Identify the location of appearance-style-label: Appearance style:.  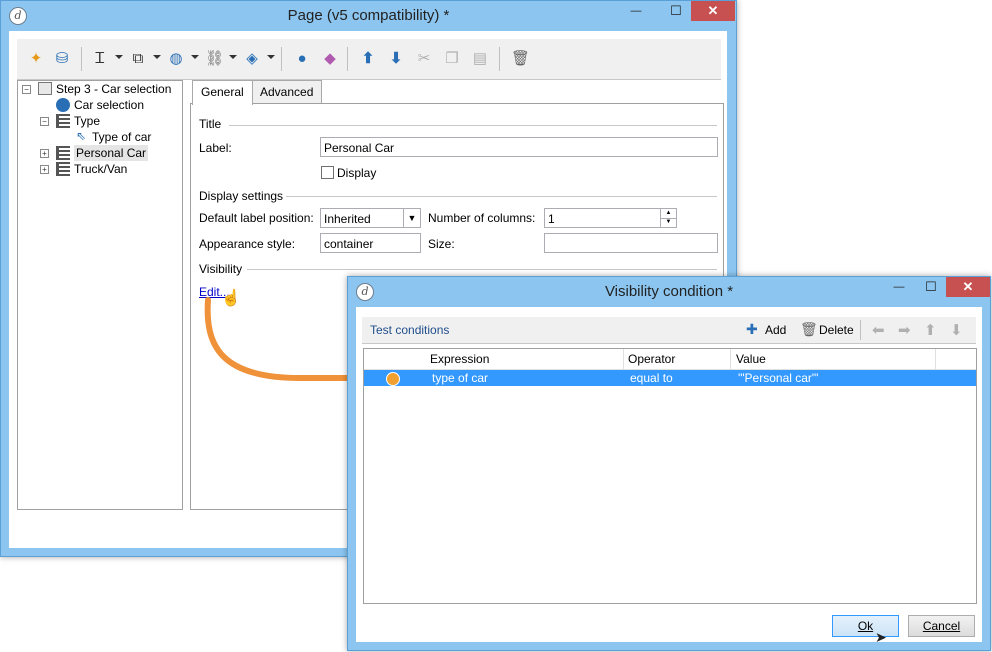
(247, 244).